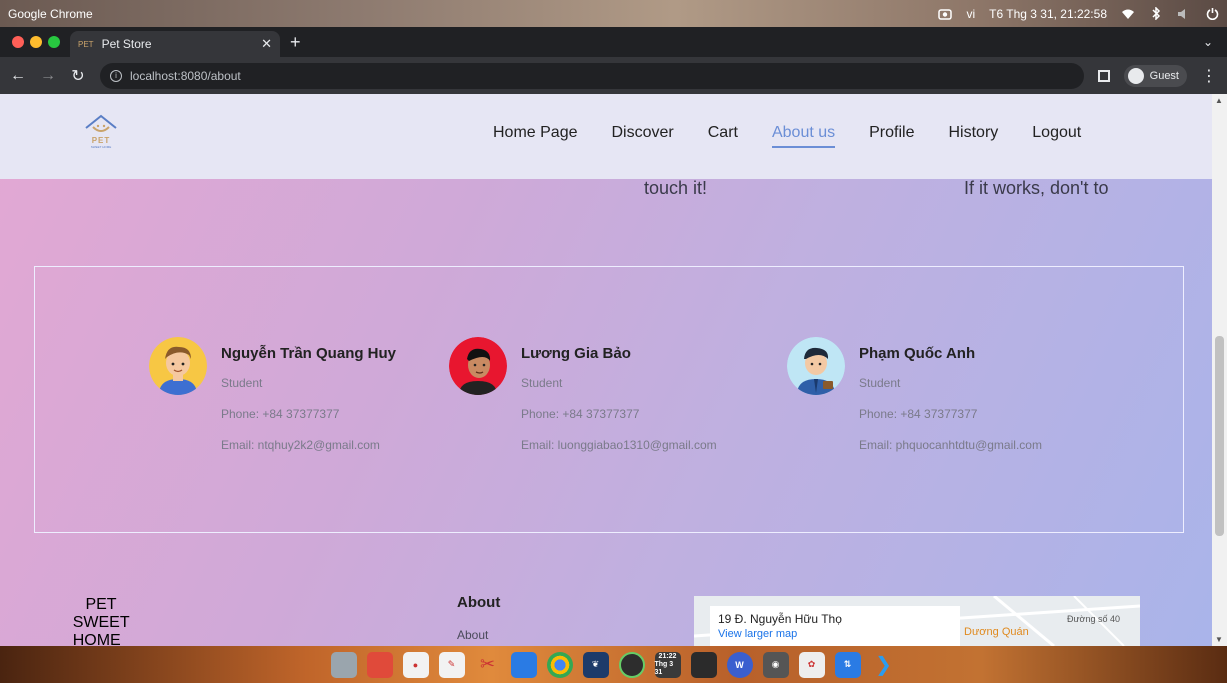 The width and height of the screenshot is (1227, 683). I want to click on os-dock: ● ✎ ✂ ❦ 21:22 Thg 3 31 W ◉ ✿ ⇅ ❯, so click(613, 664).